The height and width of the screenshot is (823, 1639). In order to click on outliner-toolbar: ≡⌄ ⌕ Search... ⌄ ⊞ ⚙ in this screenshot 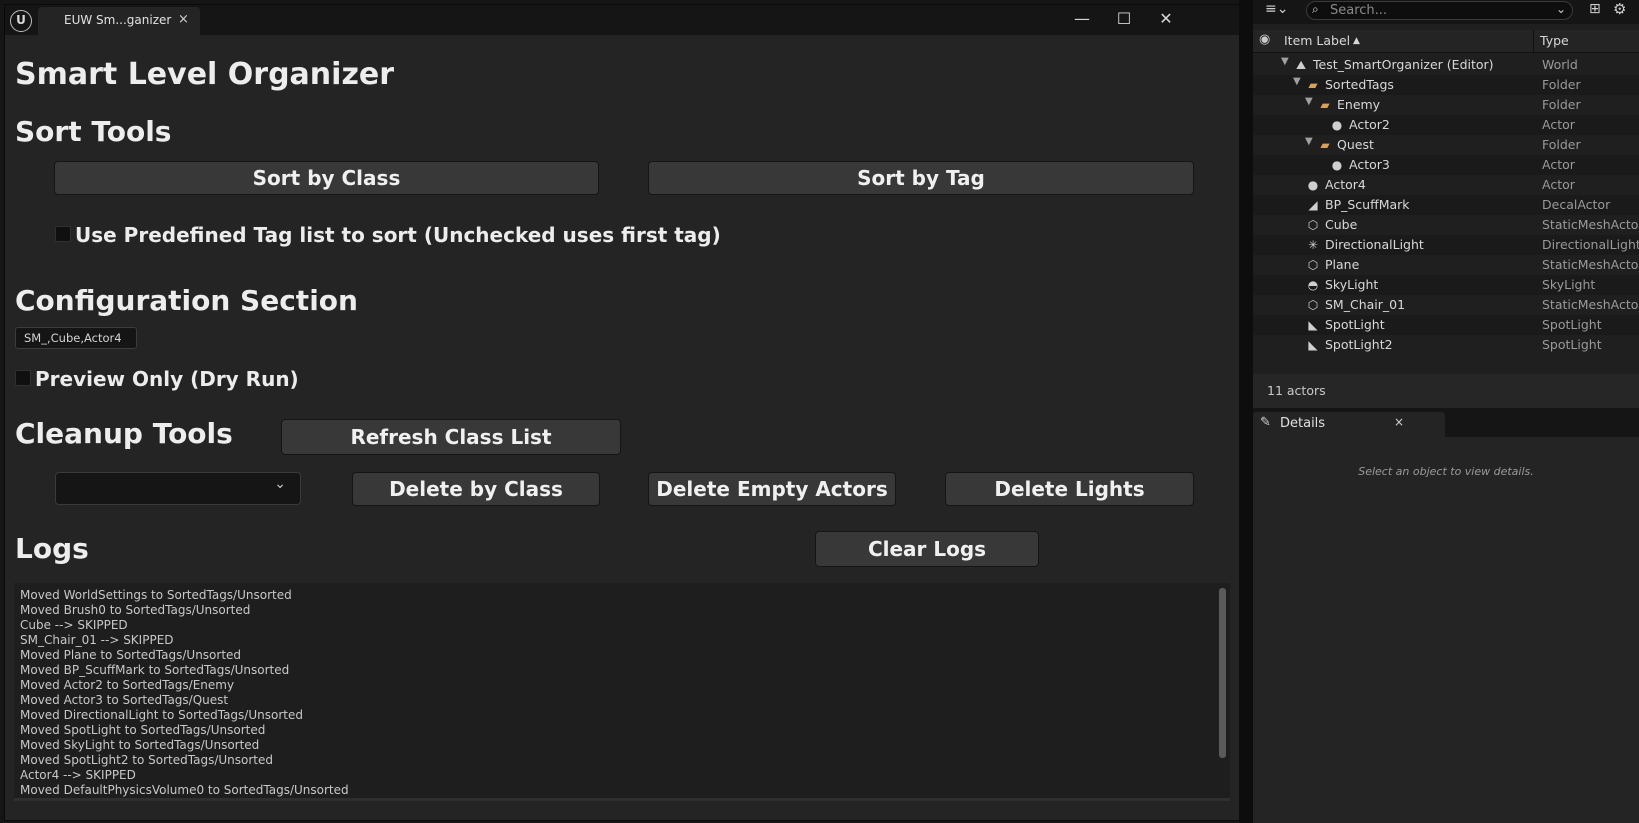, I will do `click(1446, 12)`.